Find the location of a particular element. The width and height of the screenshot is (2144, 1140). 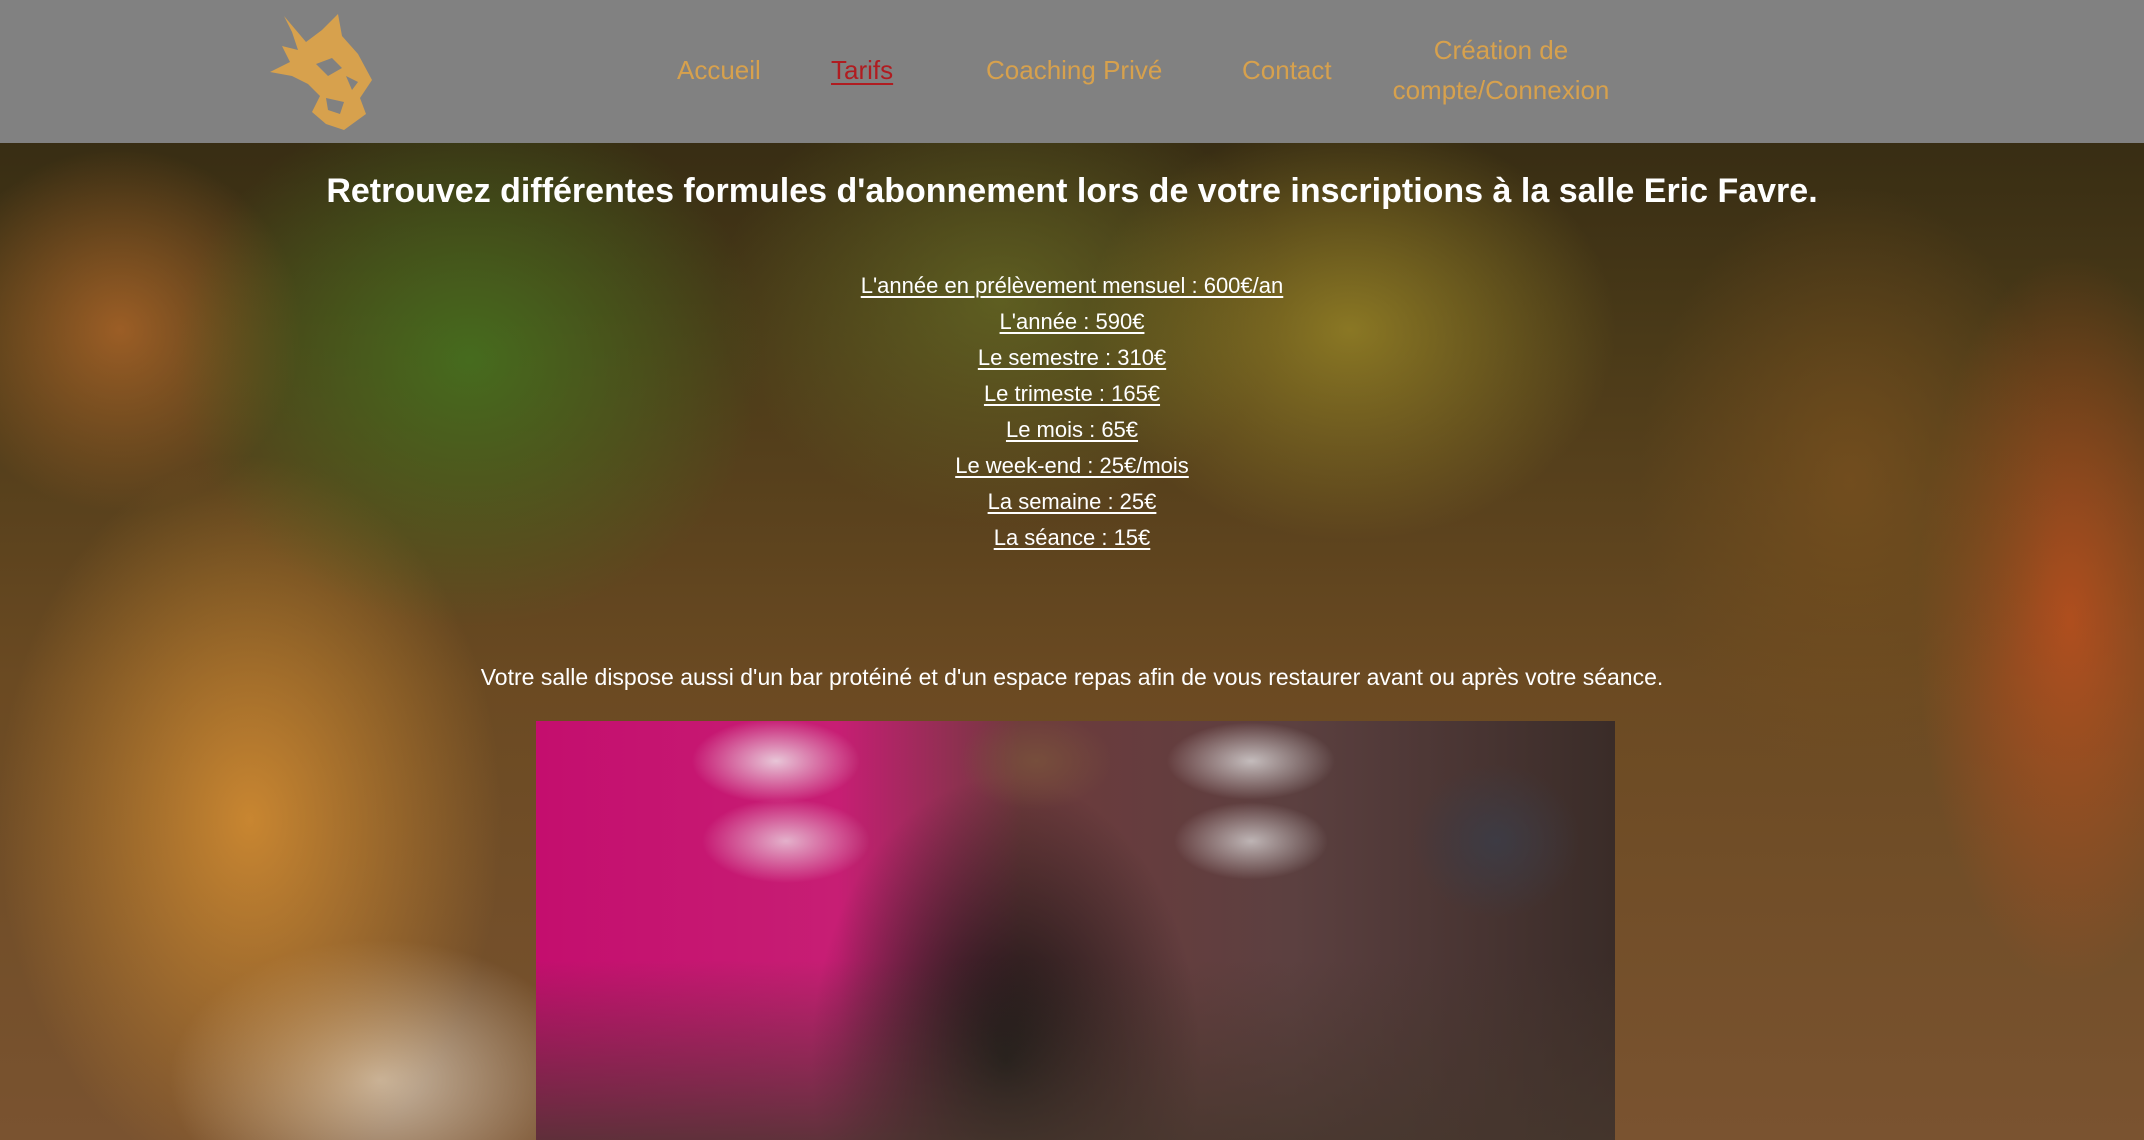

price-item: L'année en prélèvement mensuel : 600€/an is located at coordinates (1072, 286).